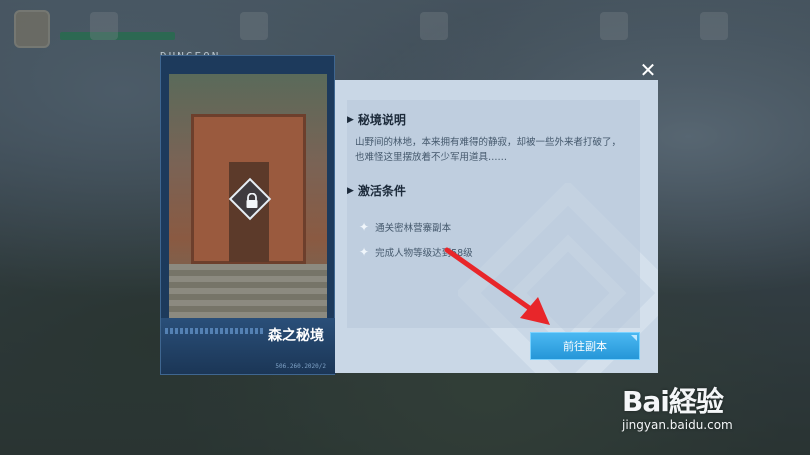 The image size is (810, 455). I want to click on condition-text: 通关密林营寨副本, so click(413, 228).